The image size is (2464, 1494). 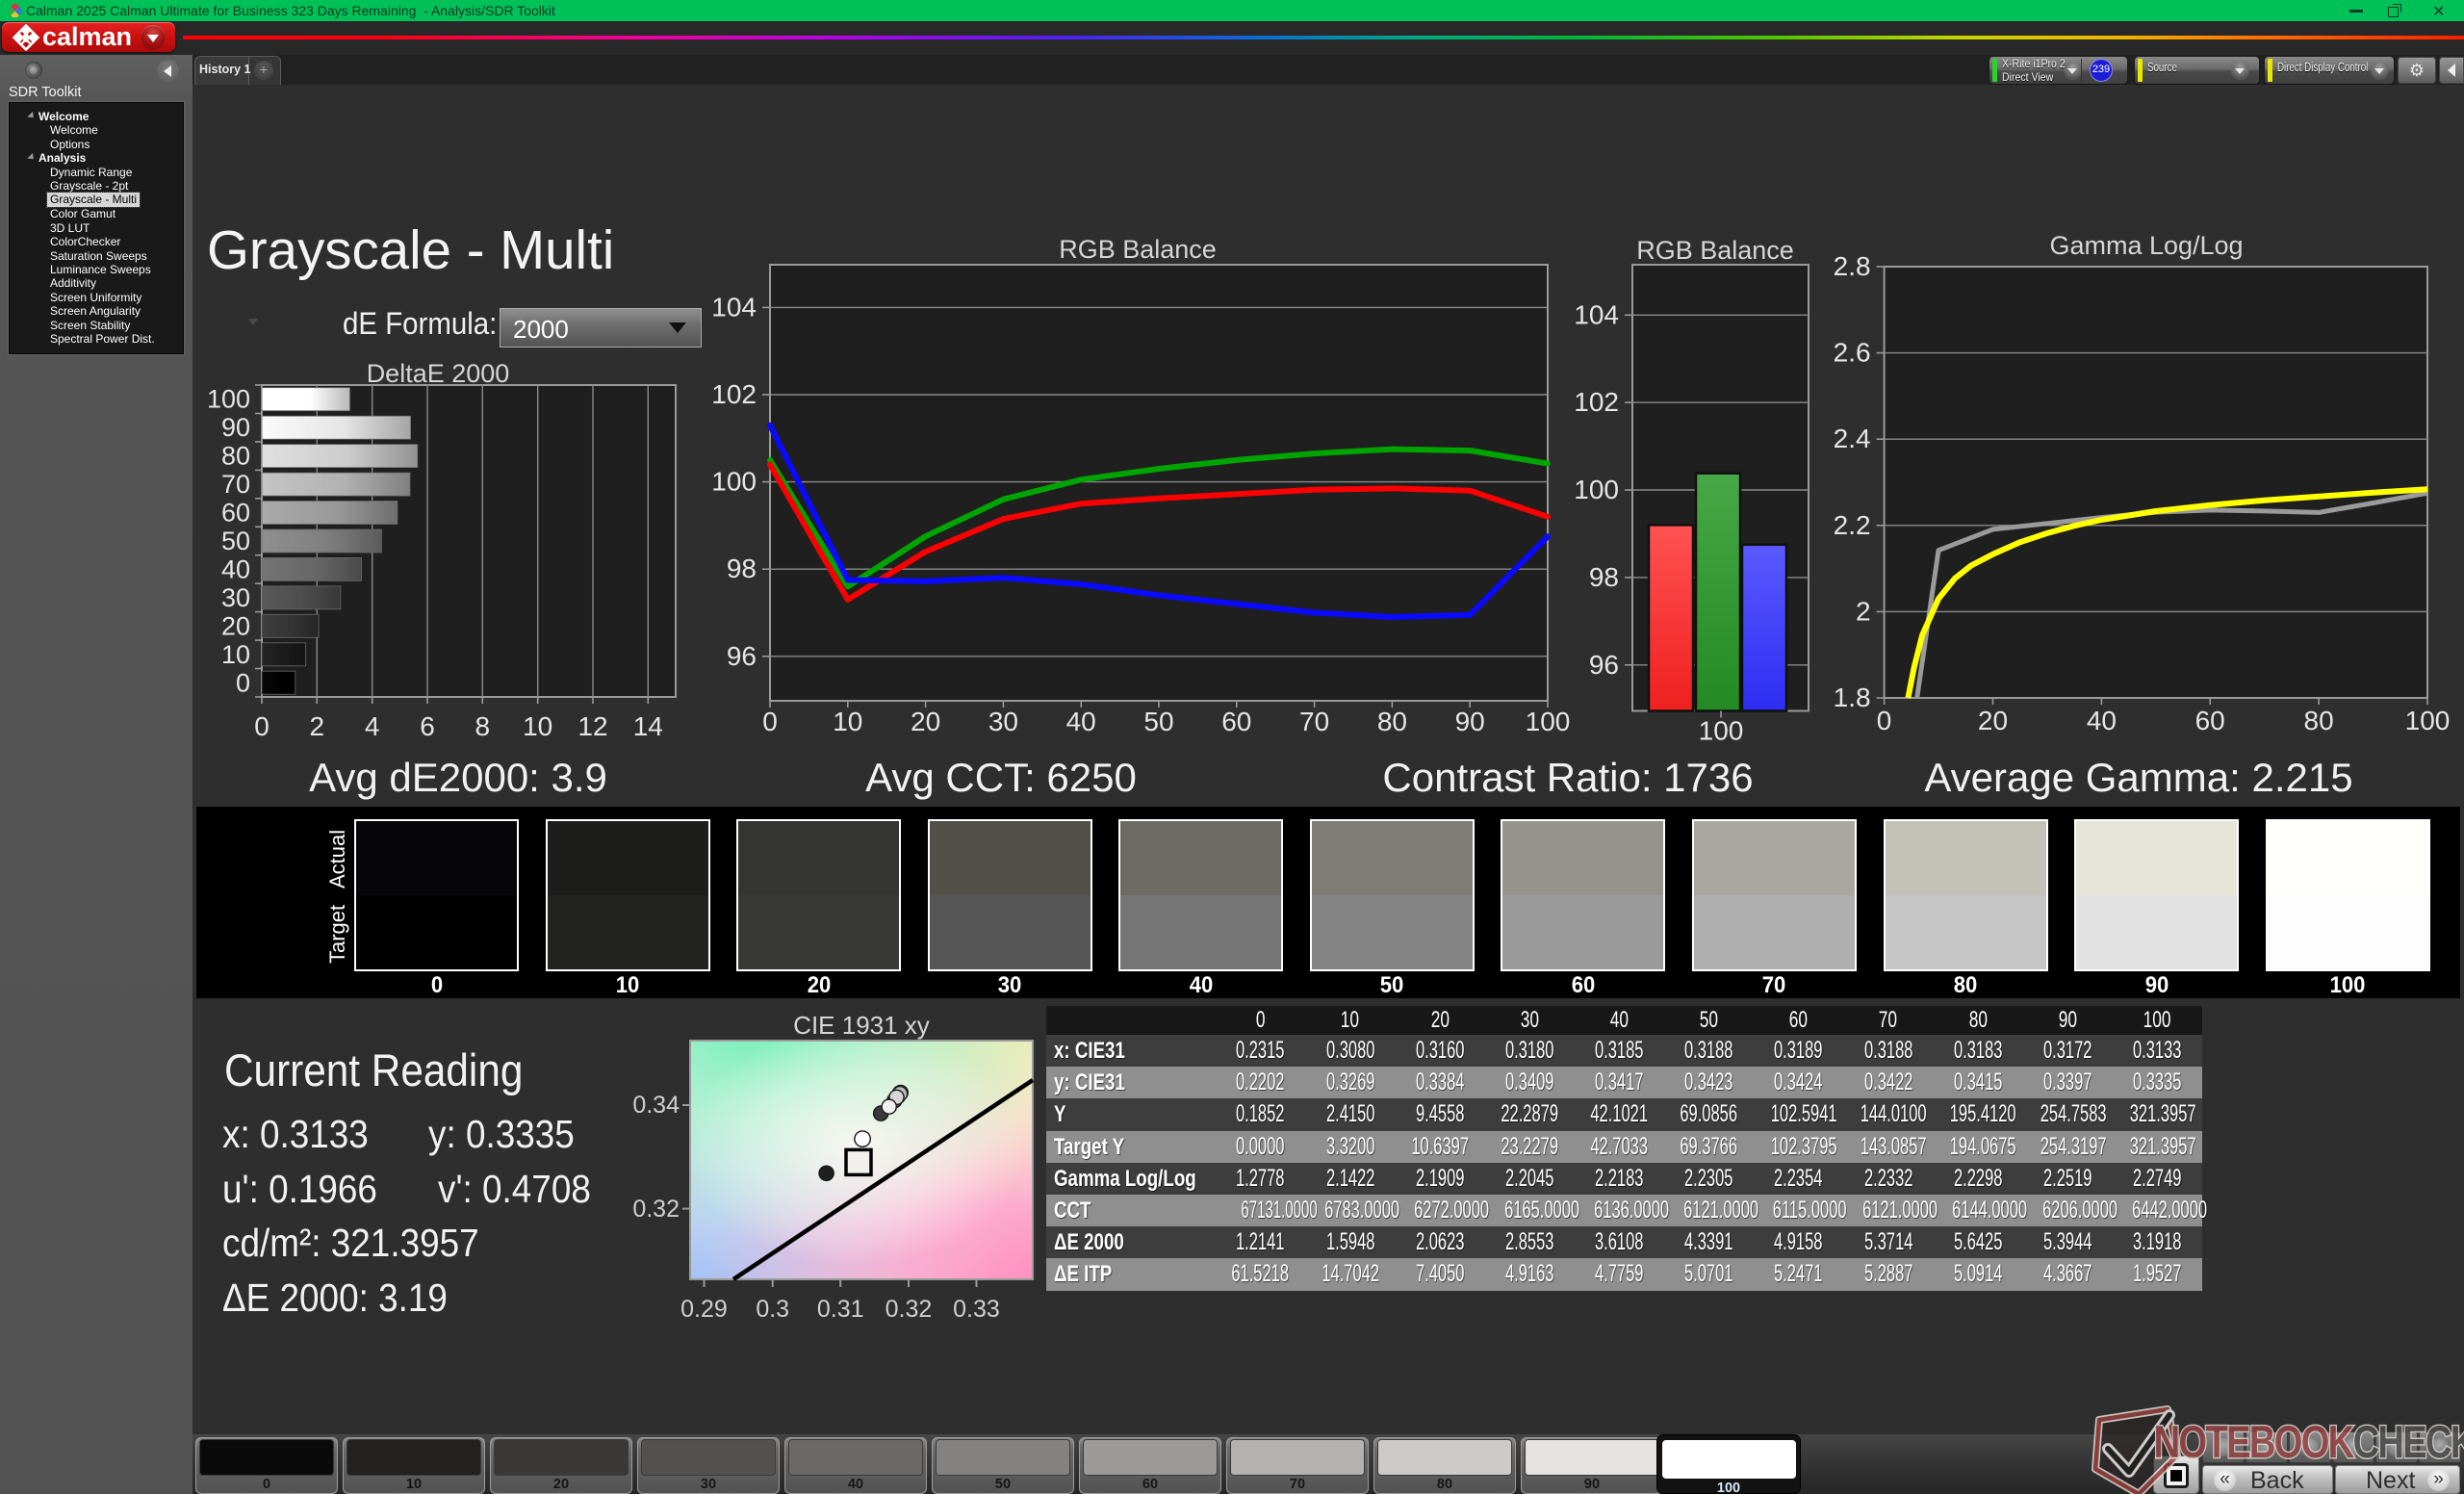 I want to click on svg-text: 0.29, so click(x=704, y=1310).